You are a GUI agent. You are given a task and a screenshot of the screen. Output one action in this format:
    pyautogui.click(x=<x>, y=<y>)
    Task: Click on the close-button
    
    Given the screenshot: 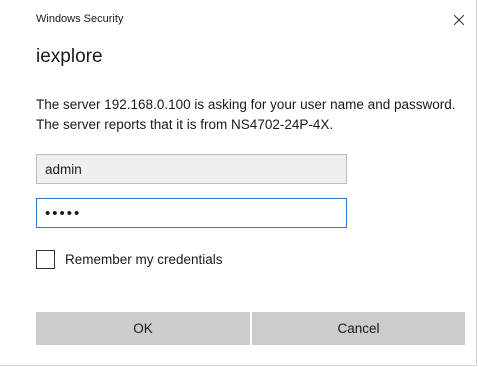 What is the action you would take?
    pyautogui.click(x=459, y=20)
    